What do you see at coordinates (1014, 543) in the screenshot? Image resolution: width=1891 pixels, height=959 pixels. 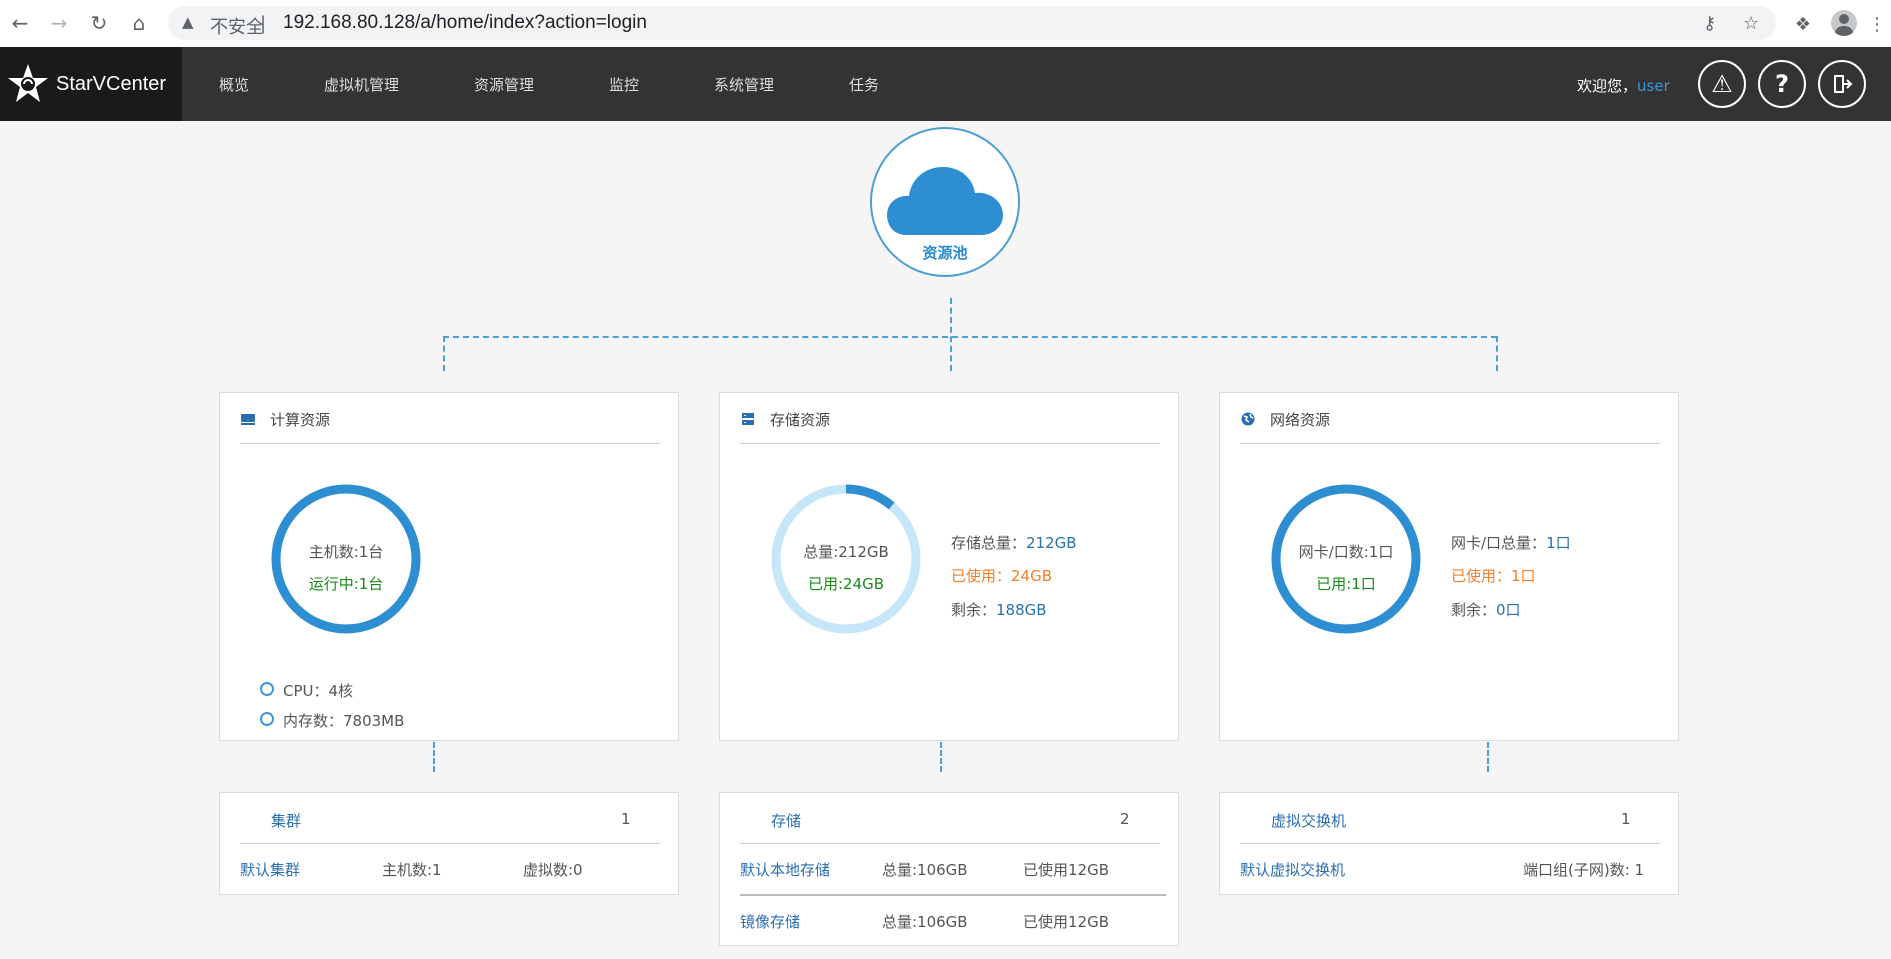 I see `storage-total-stat: 存储总量：212GB` at bounding box center [1014, 543].